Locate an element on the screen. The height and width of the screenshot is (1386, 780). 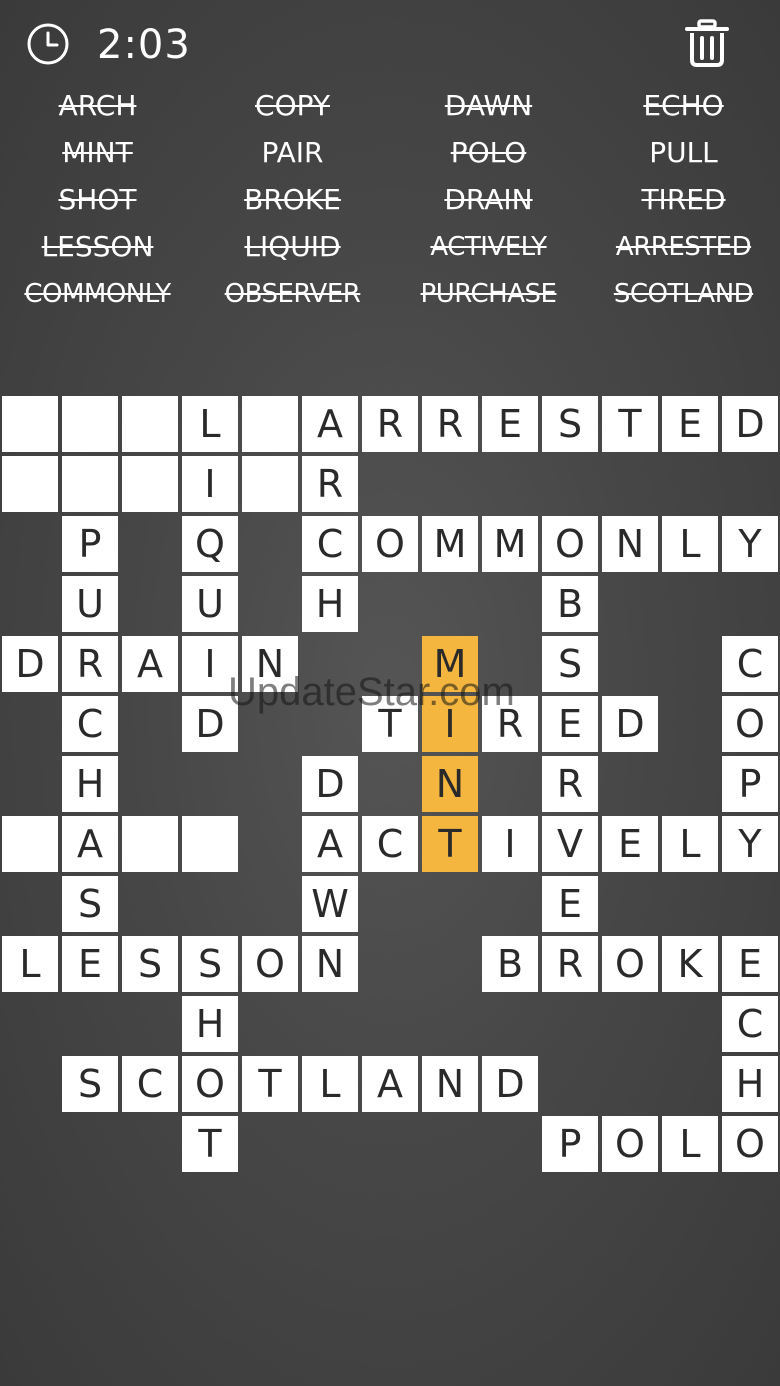
grid-cell: V is located at coordinates (570, 844).